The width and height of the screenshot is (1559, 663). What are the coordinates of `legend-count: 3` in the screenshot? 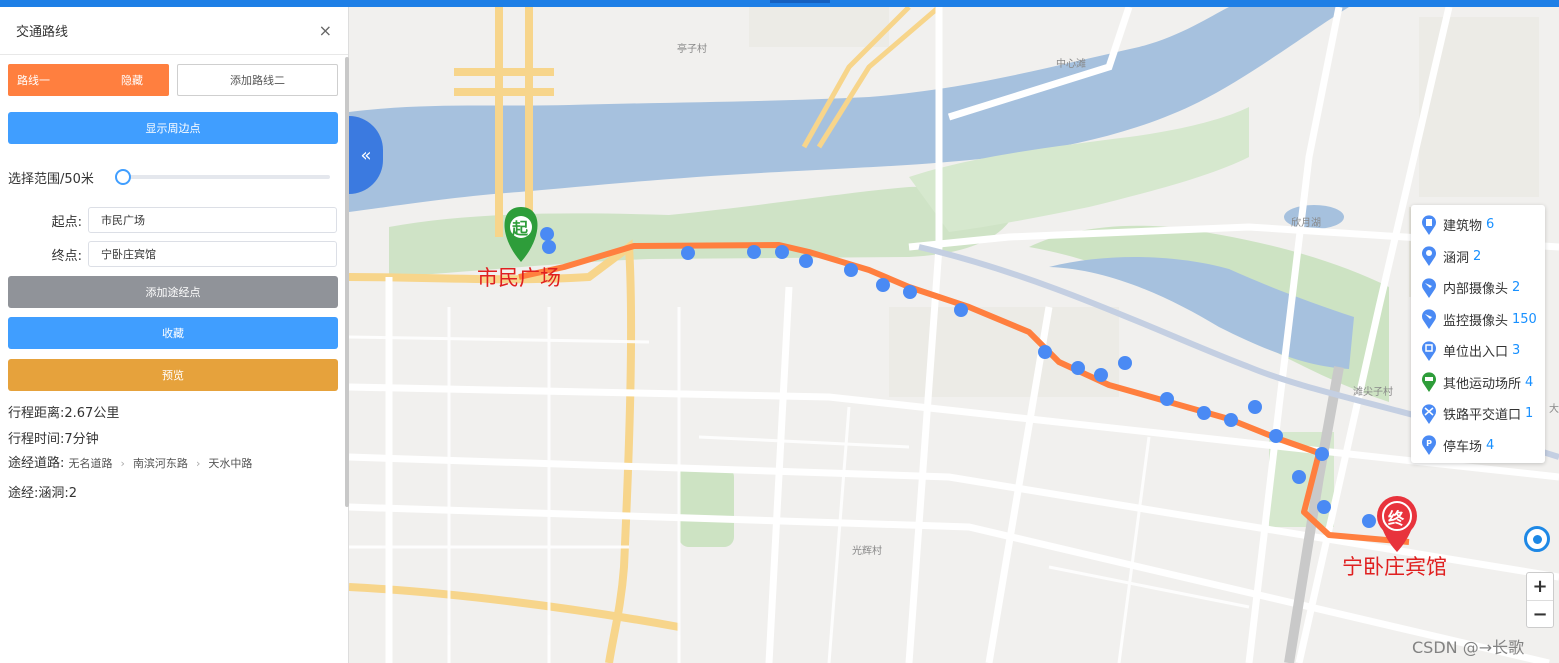 It's located at (1516, 351).